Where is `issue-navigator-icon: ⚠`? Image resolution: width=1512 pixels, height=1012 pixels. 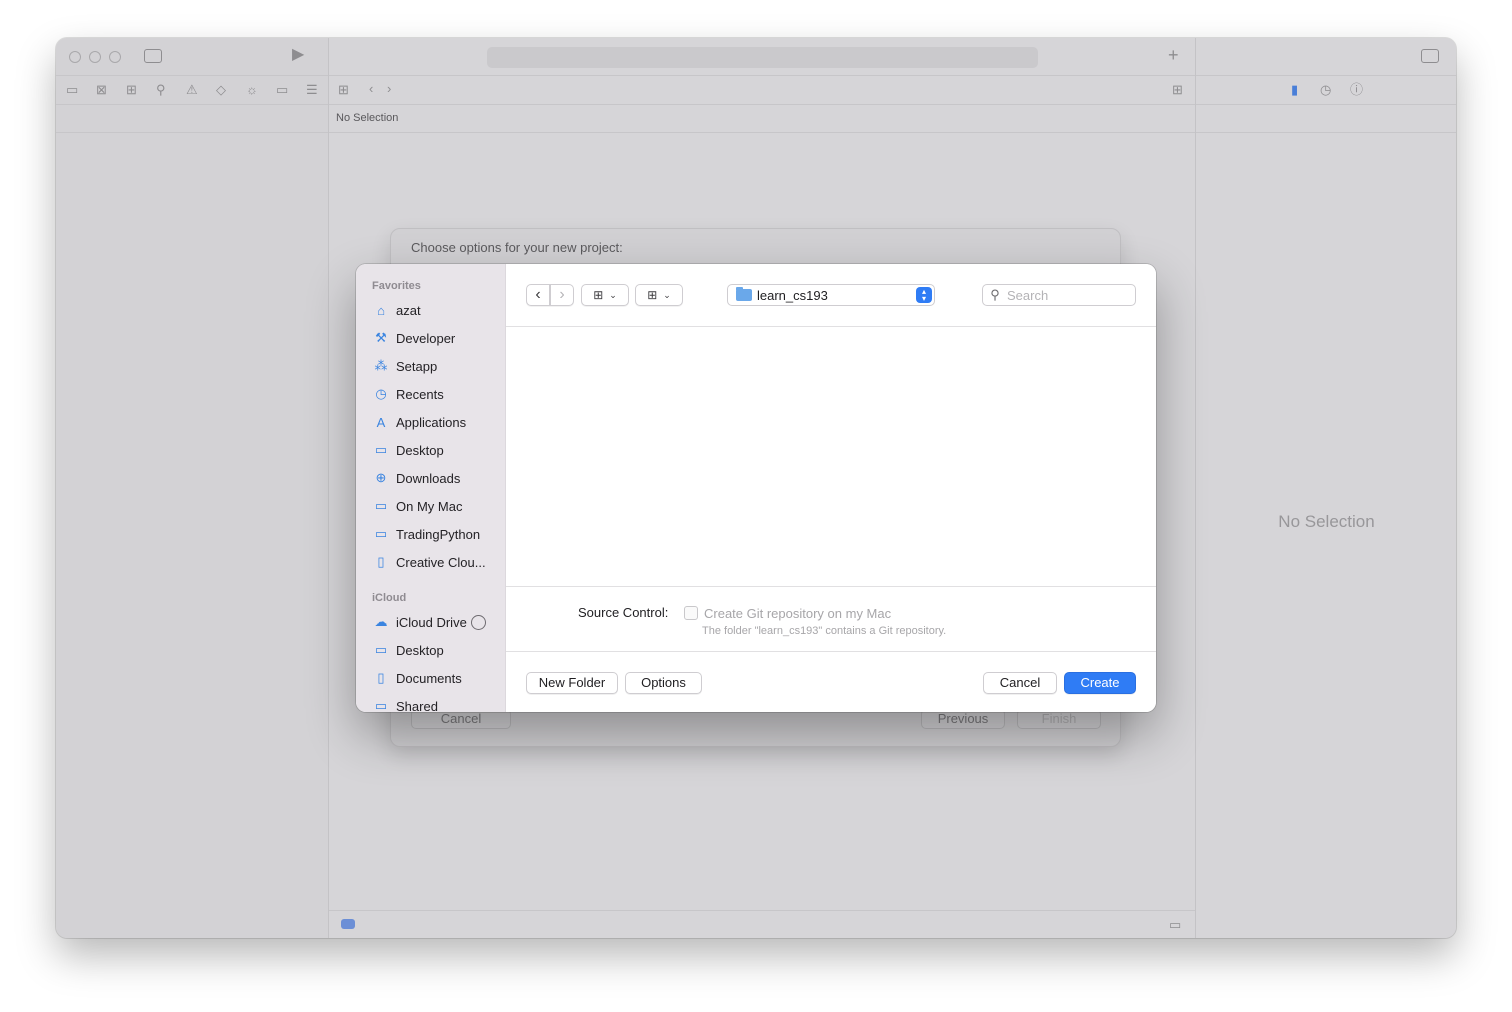
issue-navigator-icon: ⚠ is located at coordinates (192, 90).